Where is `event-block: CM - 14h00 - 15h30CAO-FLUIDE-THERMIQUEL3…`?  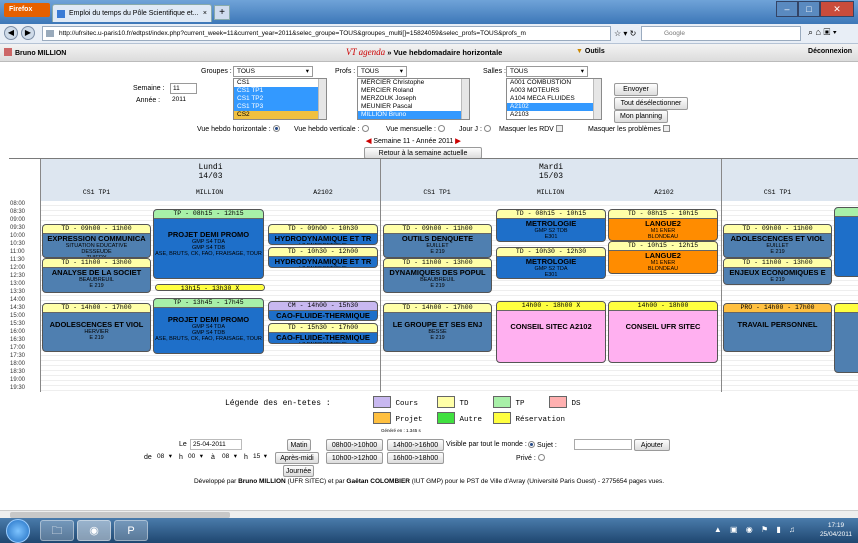
event-block: CM - 14h00 - 15h30CAO-FLUIDE-THERMIQUEL3… is located at coordinates (323, 311).